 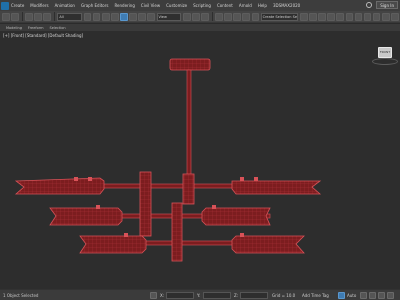 I want to click on lock-selection-icon, so click(x=153, y=295).